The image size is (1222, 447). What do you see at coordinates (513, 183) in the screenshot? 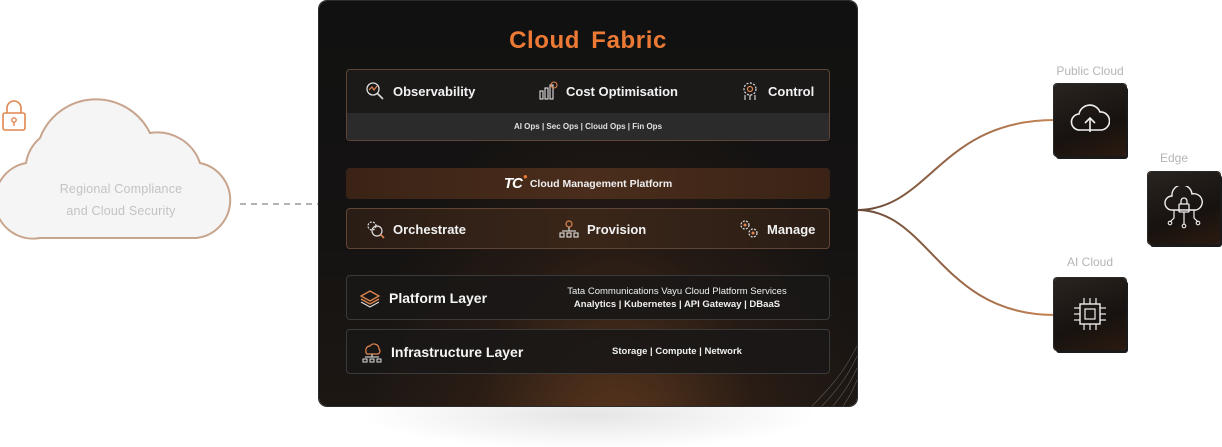
I see `tc-logo-text: TC` at bounding box center [513, 183].